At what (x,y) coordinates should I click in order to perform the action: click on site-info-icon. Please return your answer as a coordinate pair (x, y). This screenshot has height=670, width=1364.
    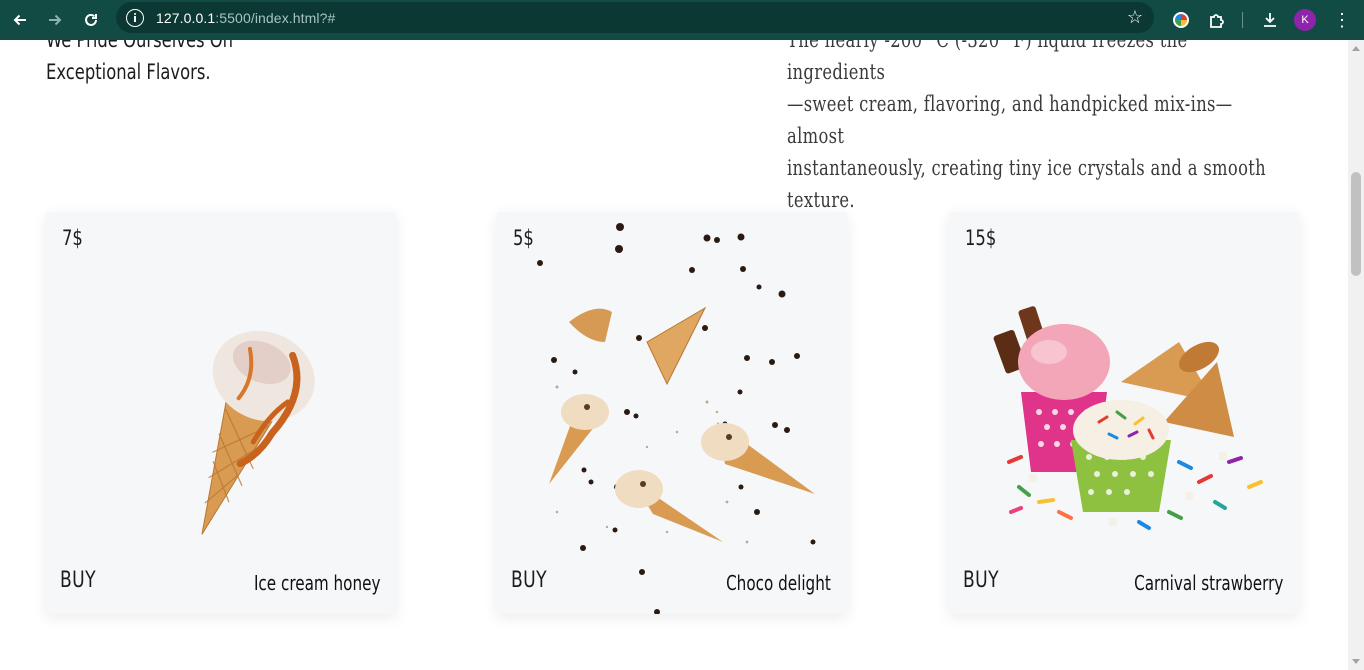
    Looking at the image, I should click on (135, 17).